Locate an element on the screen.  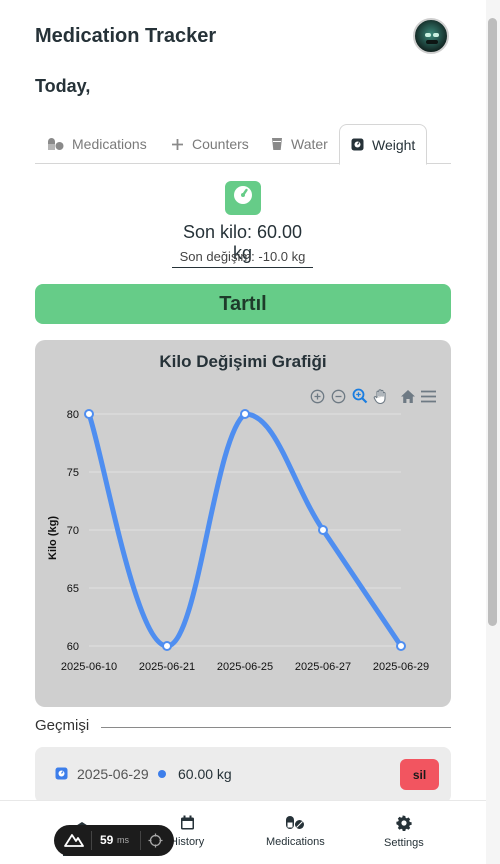
gear-icon is located at coordinates (404, 824).